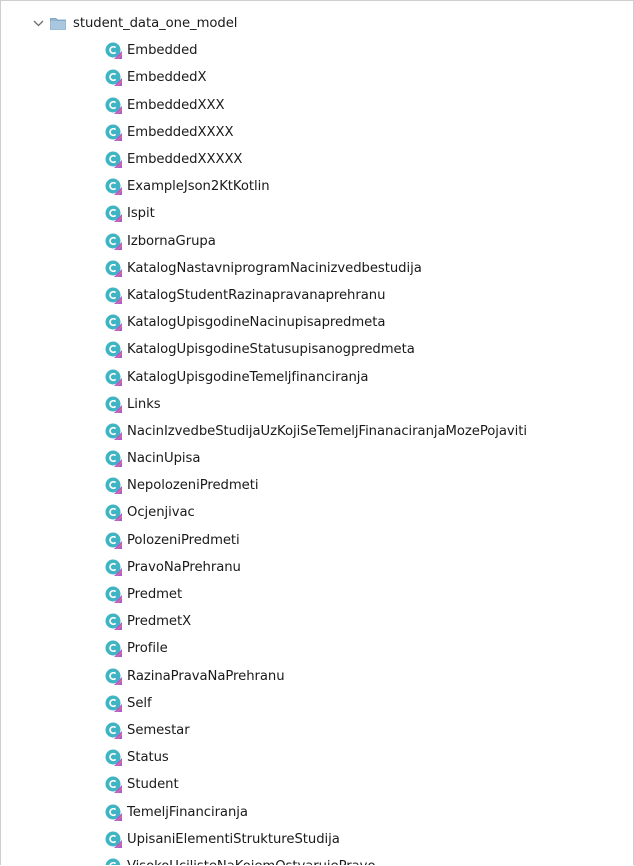 The height and width of the screenshot is (866, 634). What do you see at coordinates (161, 513) in the screenshot?
I see `class-label: Ocjenjivac` at bounding box center [161, 513].